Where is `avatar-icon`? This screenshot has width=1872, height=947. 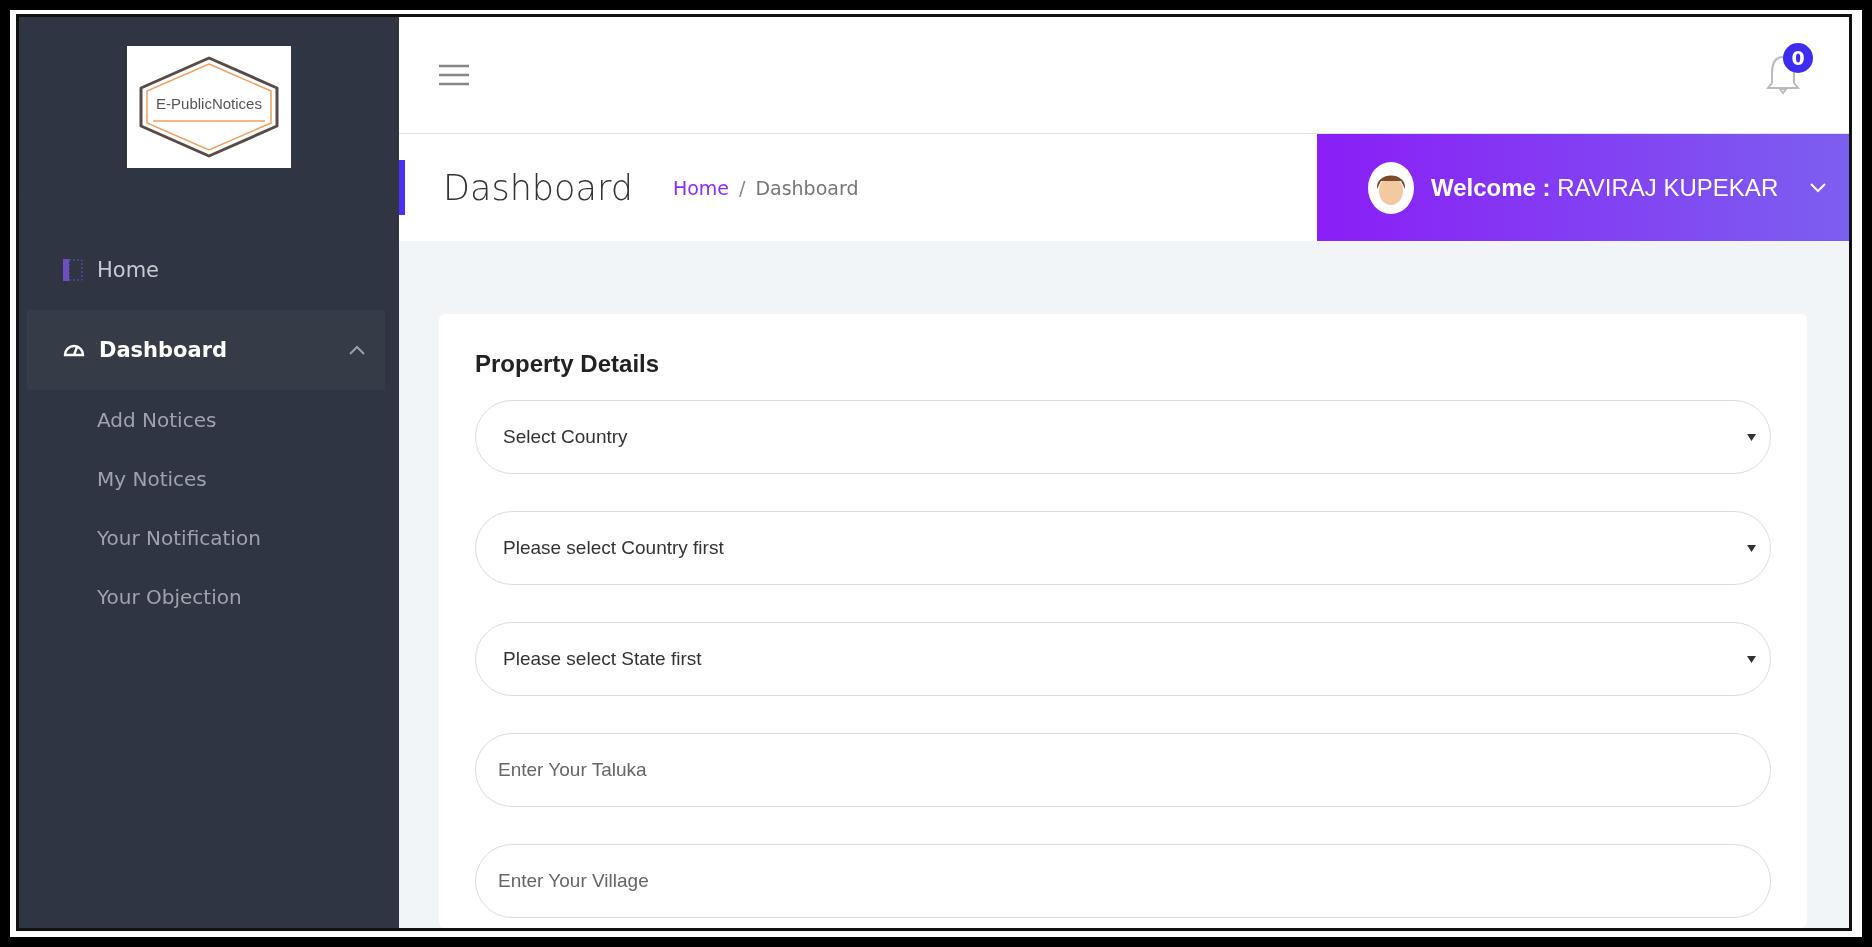
avatar-icon is located at coordinates (1391, 187).